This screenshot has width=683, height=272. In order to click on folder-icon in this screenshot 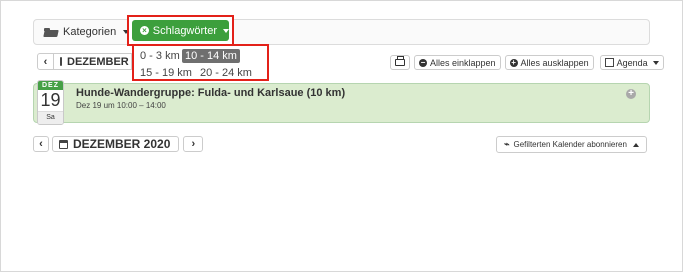, I will do `click(51, 32)`.